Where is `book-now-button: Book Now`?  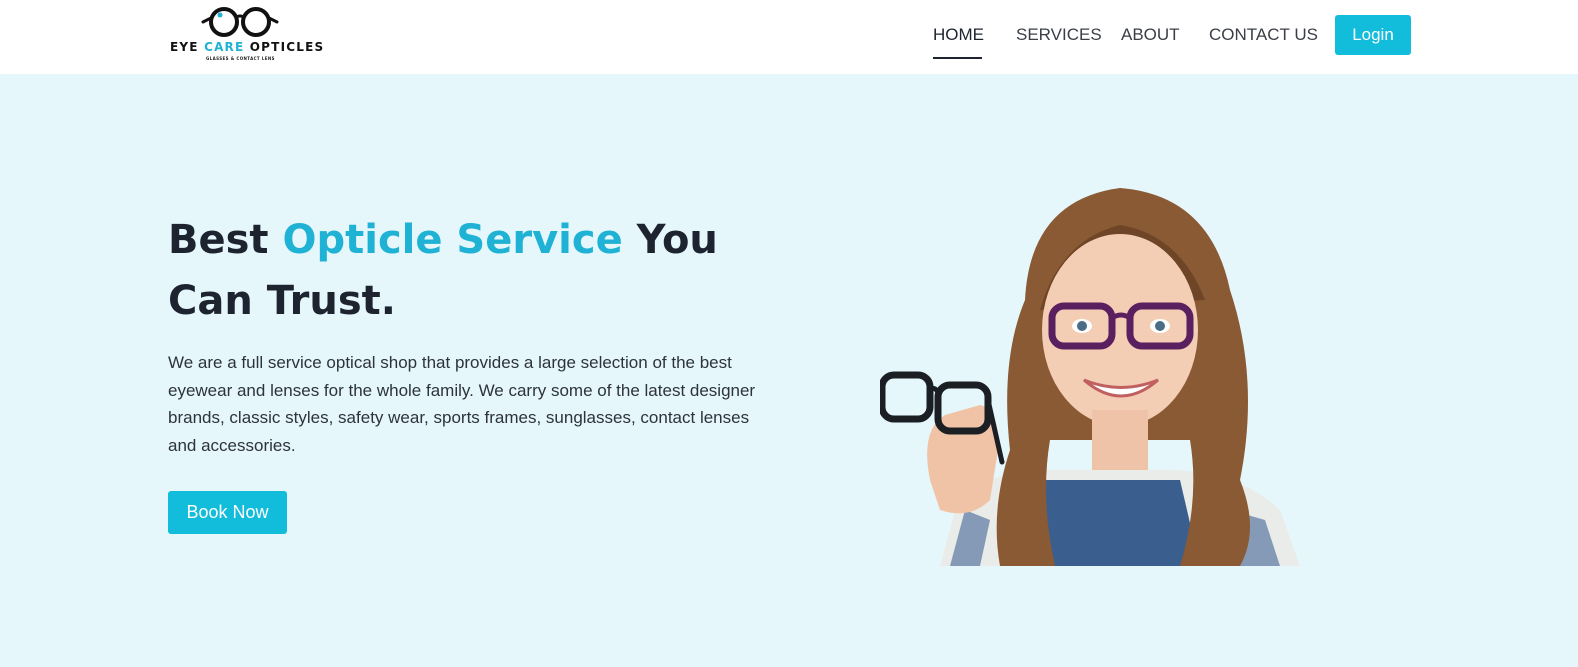 book-now-button: Book Now is located at coordinates (227, 512).